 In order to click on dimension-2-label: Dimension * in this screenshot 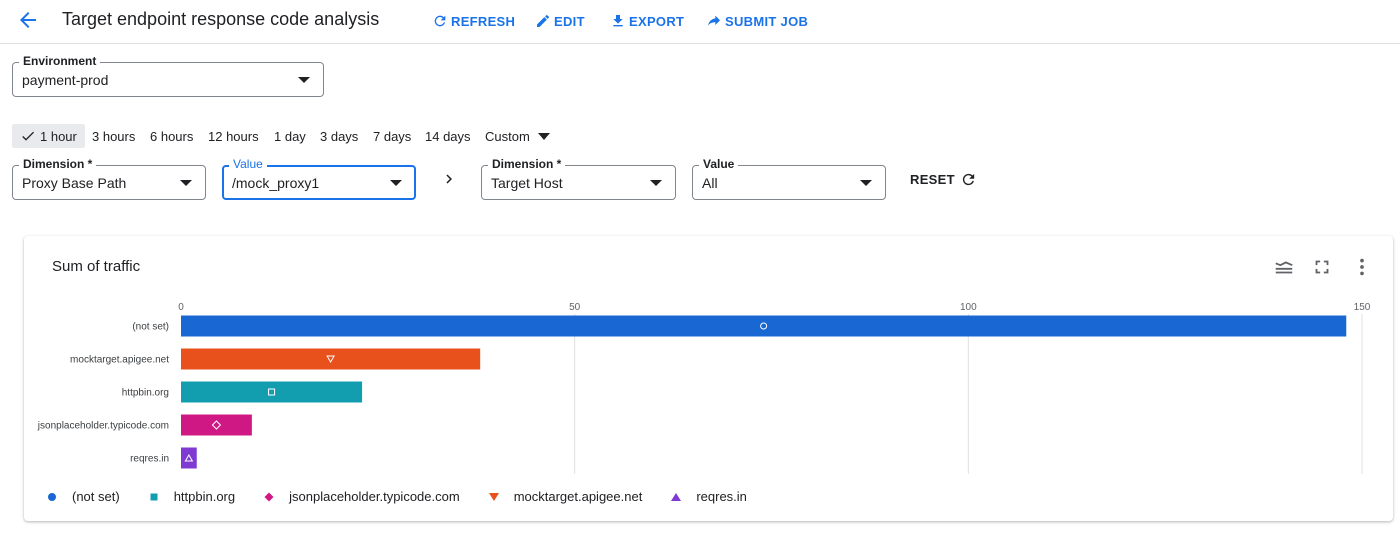, I will do `click(527, 164)`.